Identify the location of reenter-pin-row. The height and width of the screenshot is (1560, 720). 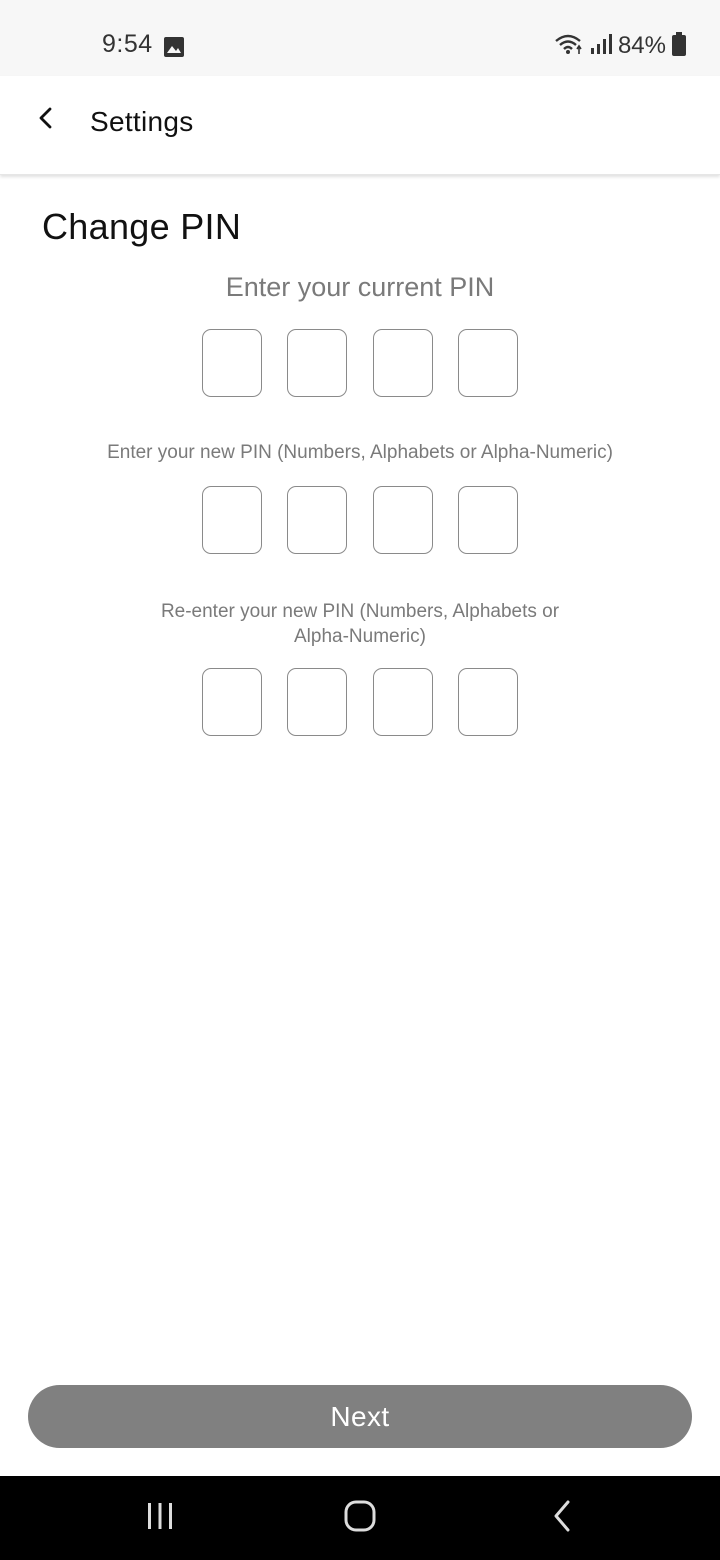
(360, 703).